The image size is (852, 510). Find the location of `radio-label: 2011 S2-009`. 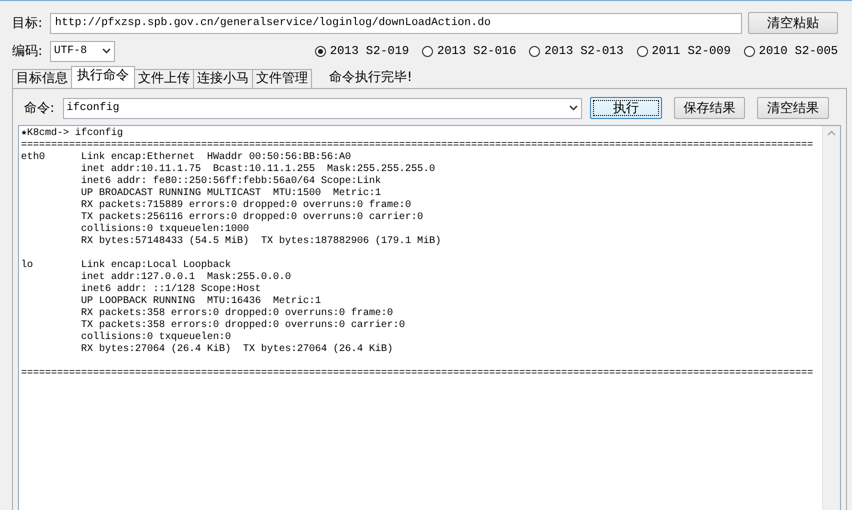

radio-label: 2011 S2-009 is located at coordinates (691, 51).